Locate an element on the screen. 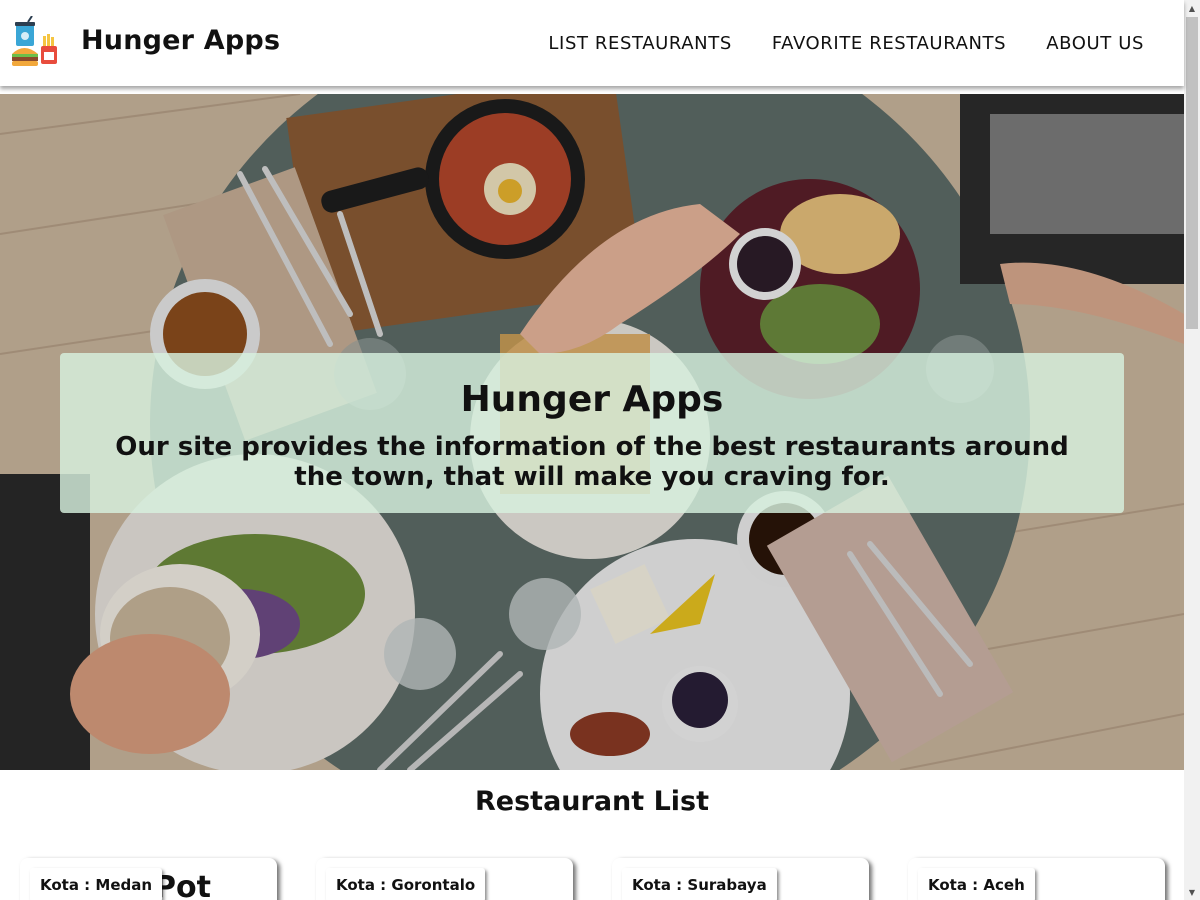 The width and height of the screenshot is (1200, 900). restaurant-name: Pot is located at coordinates (182, 885).